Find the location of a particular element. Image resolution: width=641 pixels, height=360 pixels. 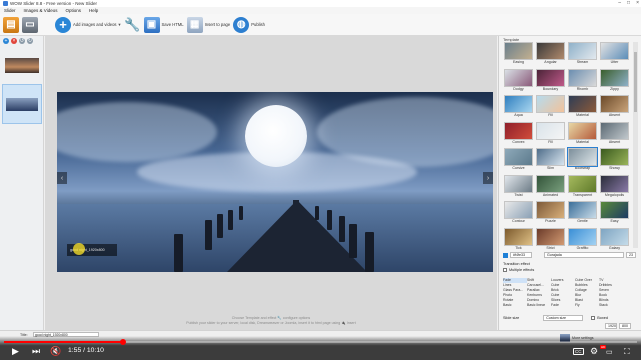

progress-scrubber is located at coordinates (123, 342).